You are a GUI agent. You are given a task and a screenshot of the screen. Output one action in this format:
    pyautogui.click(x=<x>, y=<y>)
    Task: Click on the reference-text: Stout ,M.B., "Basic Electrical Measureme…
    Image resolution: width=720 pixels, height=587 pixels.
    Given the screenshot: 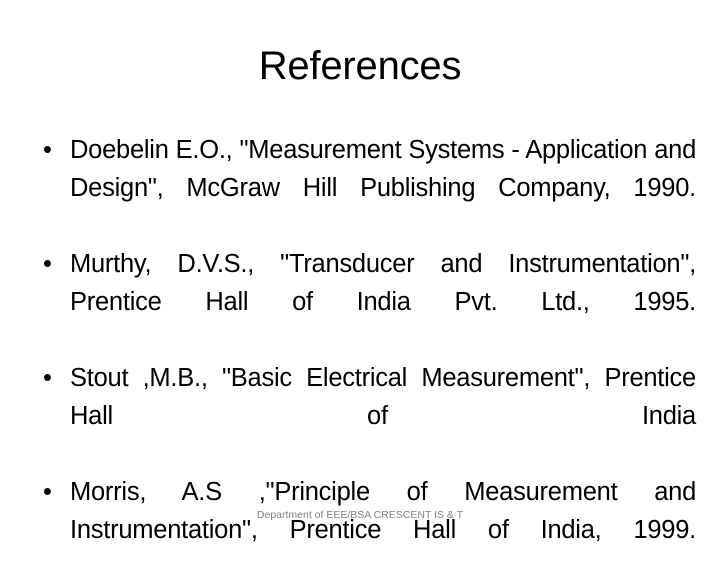 What is the action you would take?
    pyautogui.click(x=383, y=397)
    